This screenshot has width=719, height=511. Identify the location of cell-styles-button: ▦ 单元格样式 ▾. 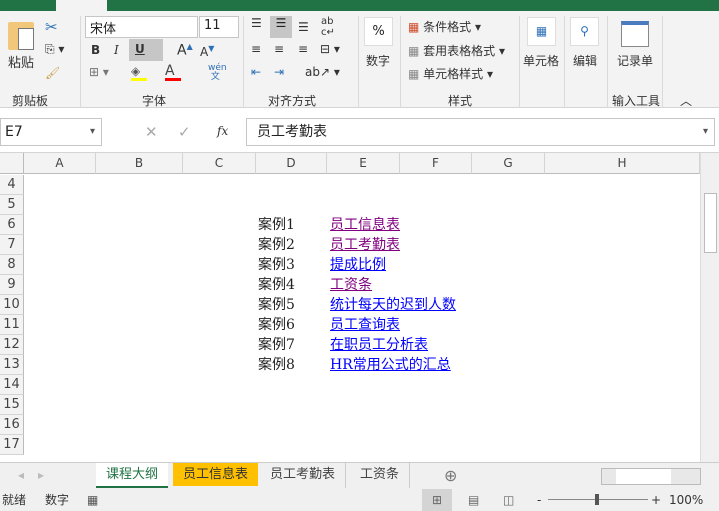
(450, 73).